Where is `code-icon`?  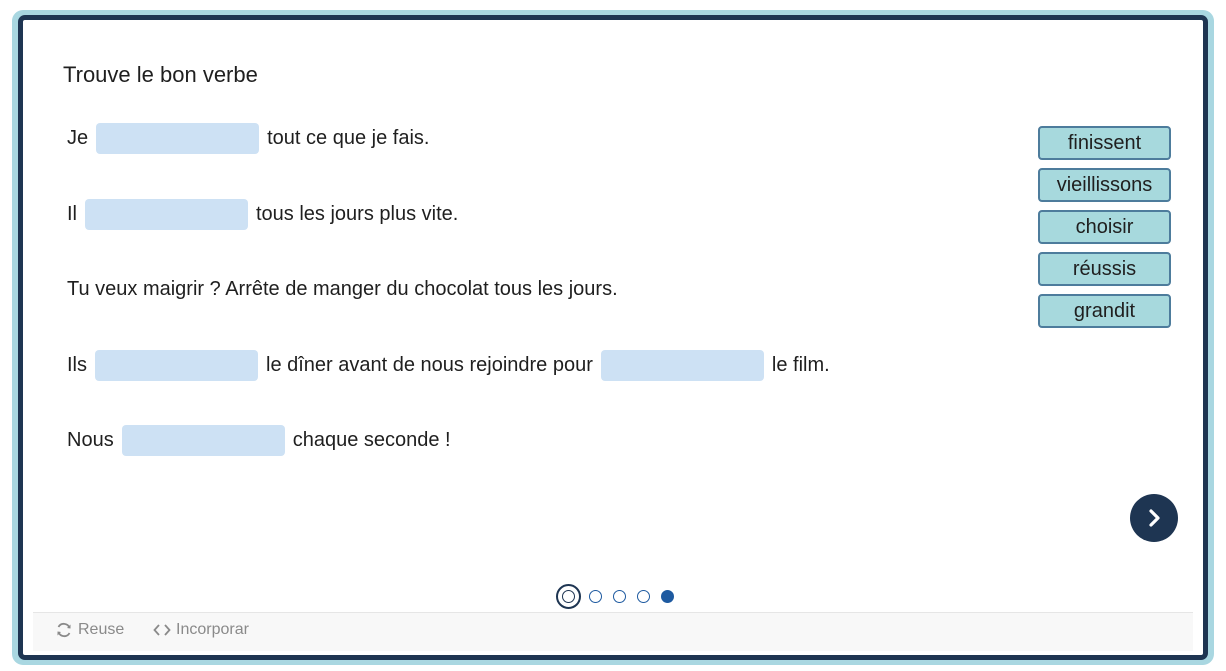 code-icon is located at coordinates (162, 630).